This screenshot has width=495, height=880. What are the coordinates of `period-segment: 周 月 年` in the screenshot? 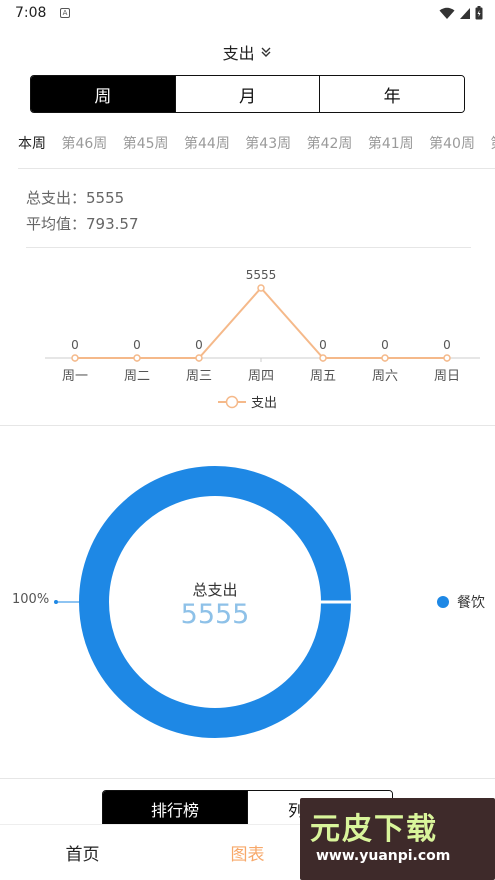 It's located at (247, 94).